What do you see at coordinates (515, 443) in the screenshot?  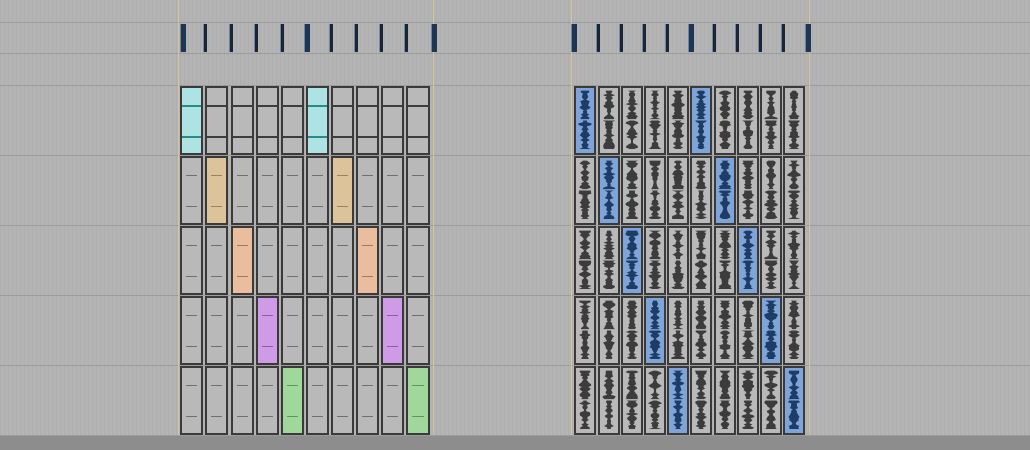 I see `horizontal-scrollbar` at bounding box center [515, 443].